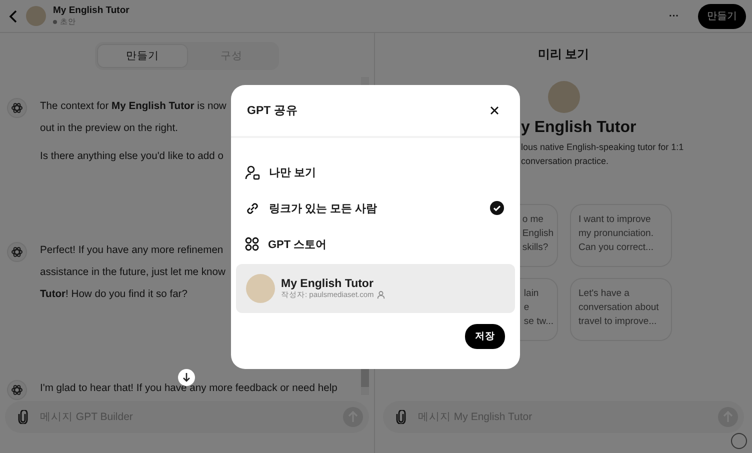 The width and height of the screenshot is (752, 453). Describe the element at coordinates (323, 209) in the screenshot. I see `option-label: 링크가 있는 모든 사람` at that location.